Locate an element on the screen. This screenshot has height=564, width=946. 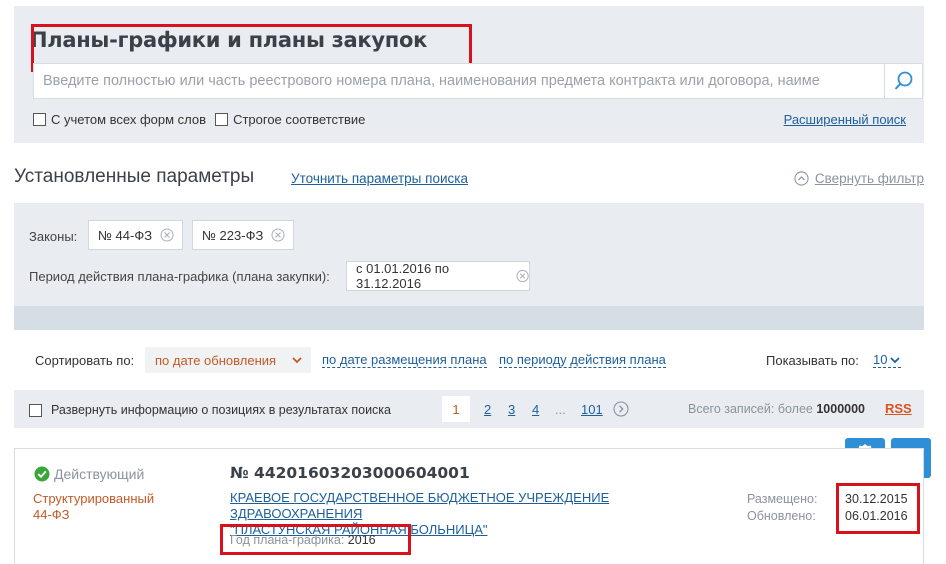
law-chip-label: № 223-ФЗ is located at coordinates (233, 235).